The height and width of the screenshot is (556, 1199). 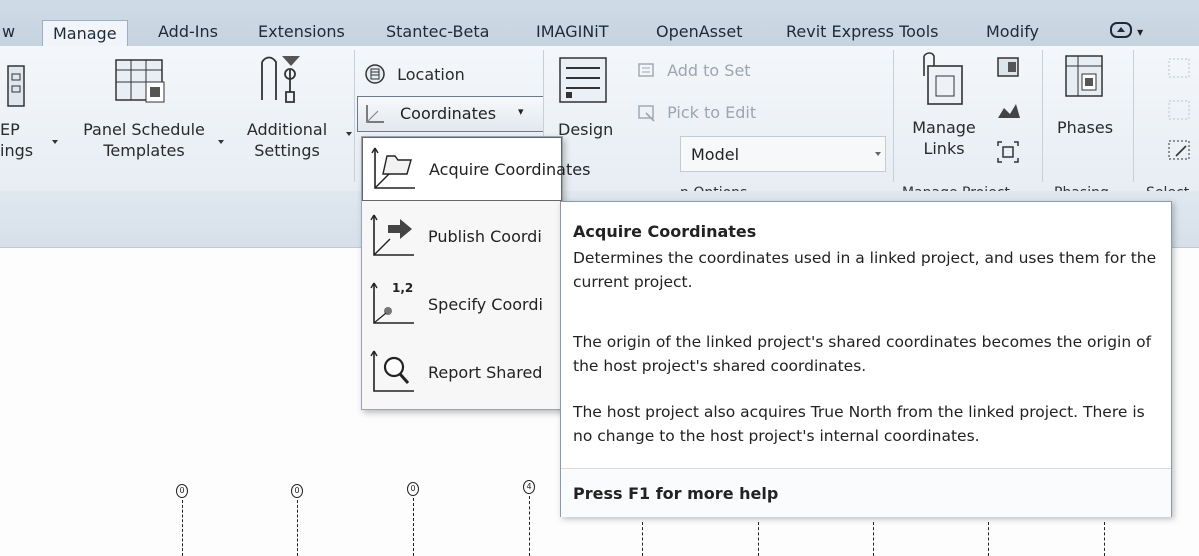 I want to click on tab-openasset: OpenAsset, so click(x=699, y=31).